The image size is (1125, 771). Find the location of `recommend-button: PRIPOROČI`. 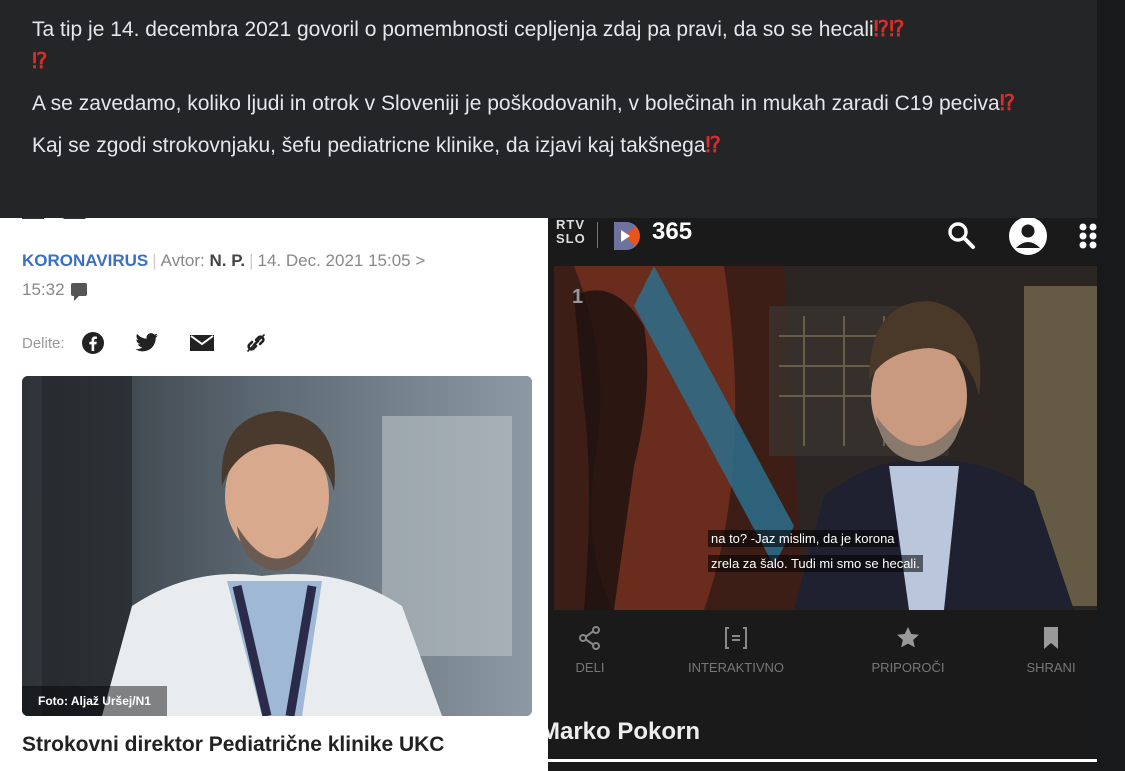

recommend-button: PRIPOROČI is located at coordinates (908, 648).